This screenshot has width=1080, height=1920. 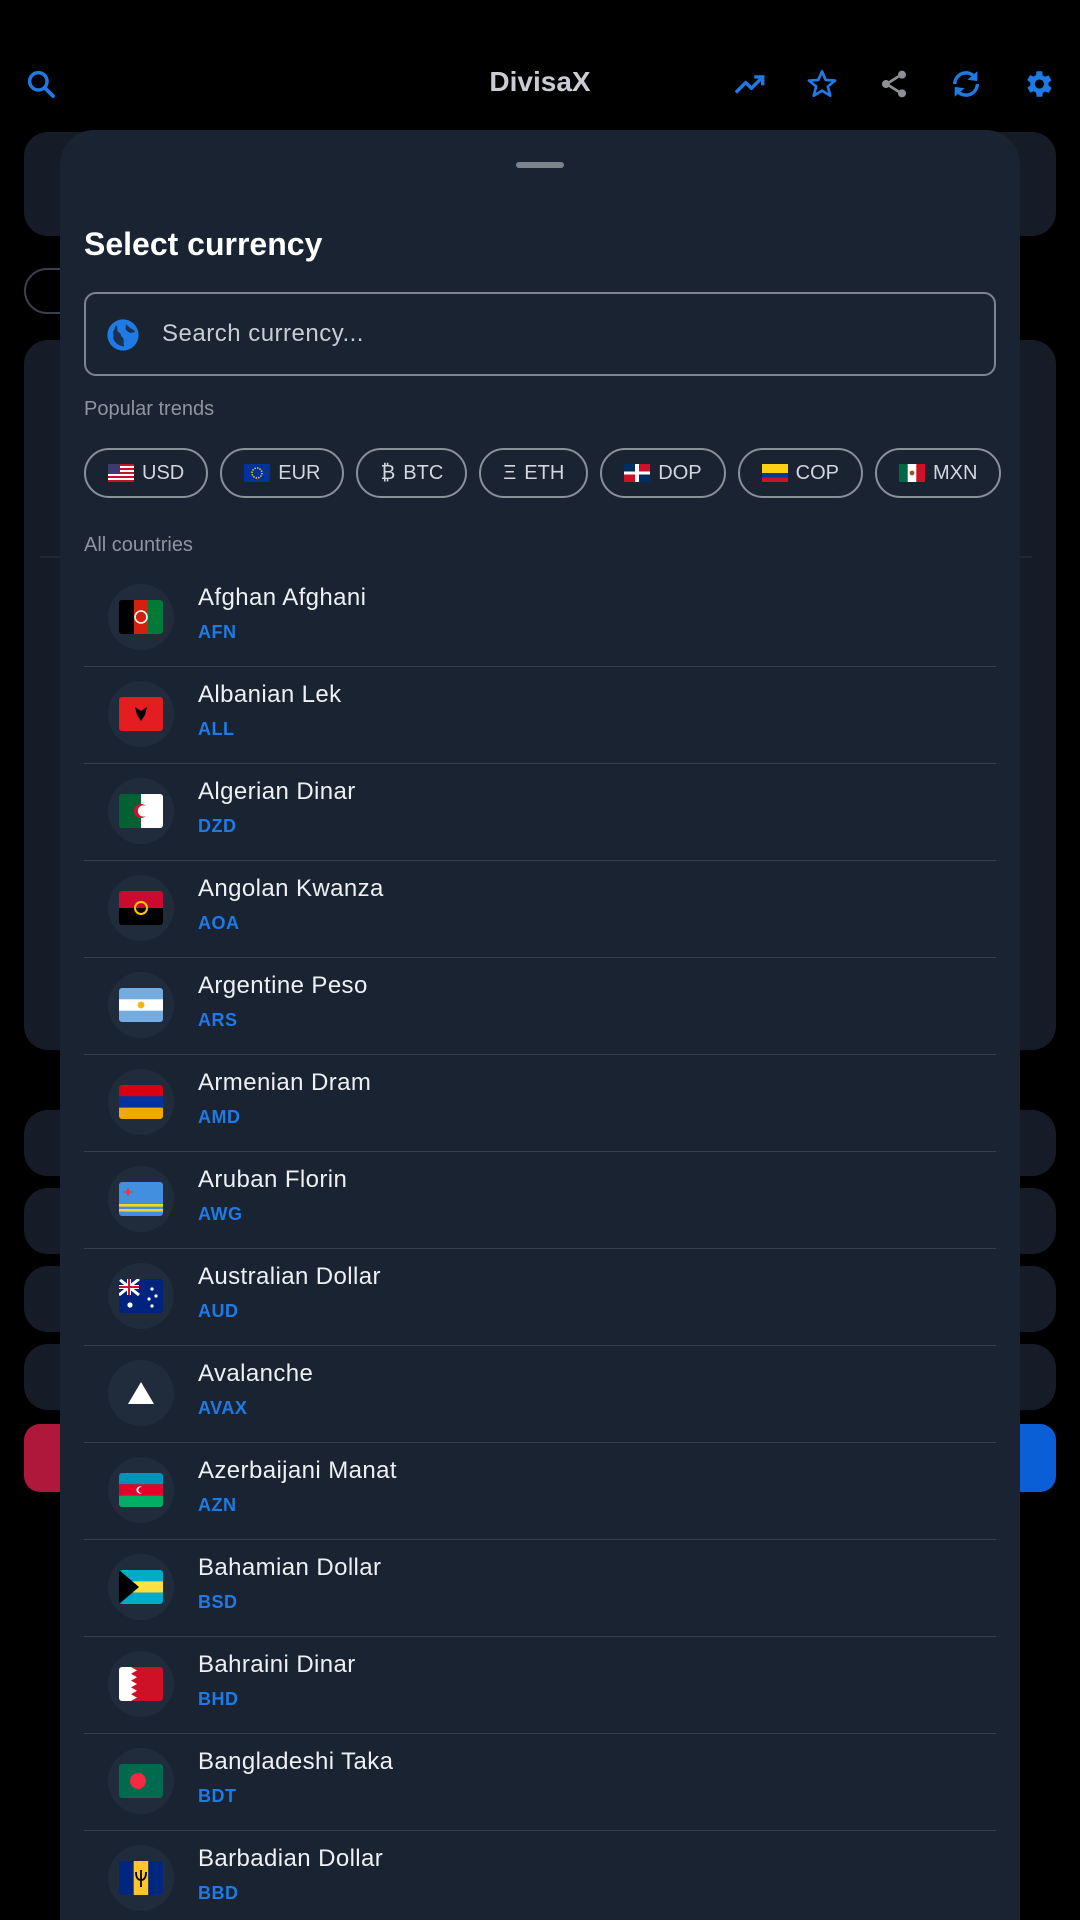 What do you see at coordinates (277, 1664) in the screenshot?
I see `currency-name: Bahraini Dinar` at bounding box center [277, 1664].